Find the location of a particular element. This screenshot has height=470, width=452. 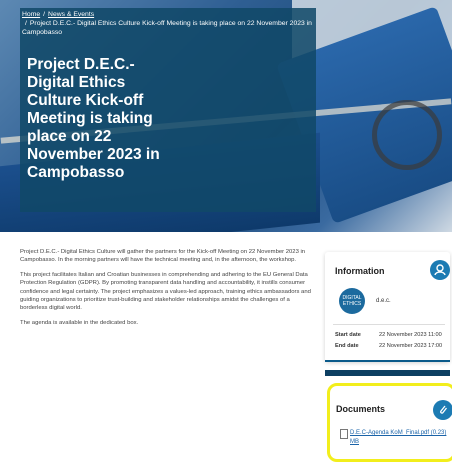

person-icon is located at coordinates (440, 270).